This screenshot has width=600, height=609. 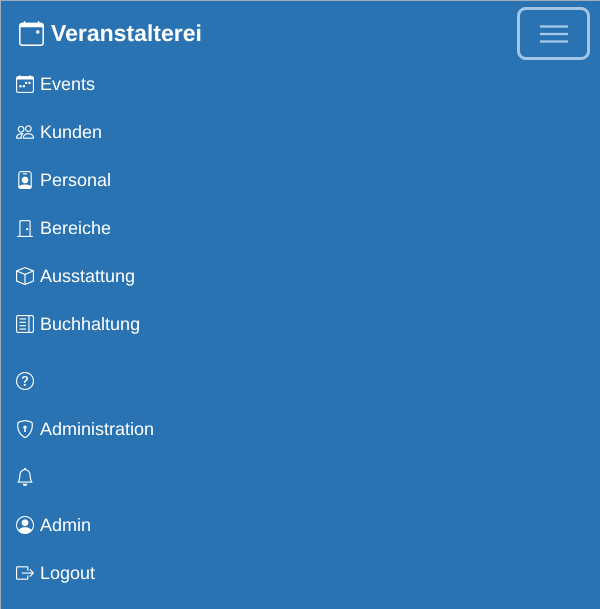 I want to click on id-badge-icon, so click(x=25, y=180).